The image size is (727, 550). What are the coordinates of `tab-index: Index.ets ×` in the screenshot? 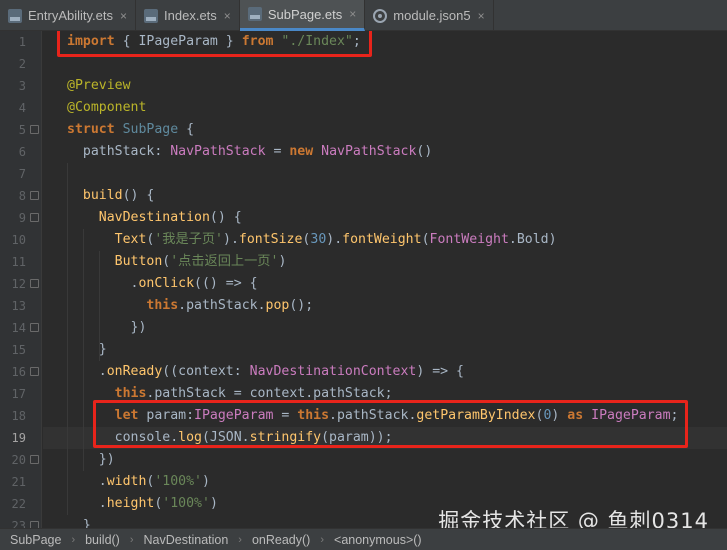 It's located at (188, 15).